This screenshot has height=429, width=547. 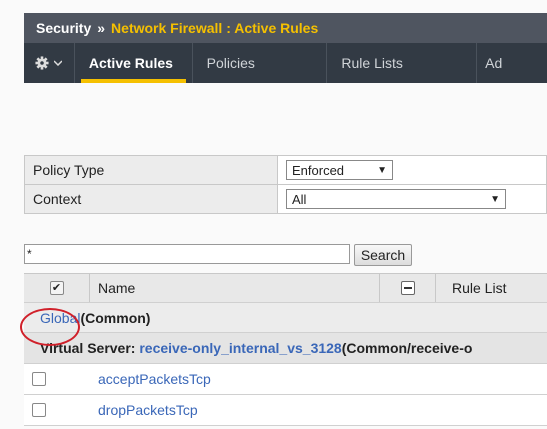 What do you see at coordinates (60, 318) in the screenshot?
I see `global-link: Global` at bounding box center [60, 318].